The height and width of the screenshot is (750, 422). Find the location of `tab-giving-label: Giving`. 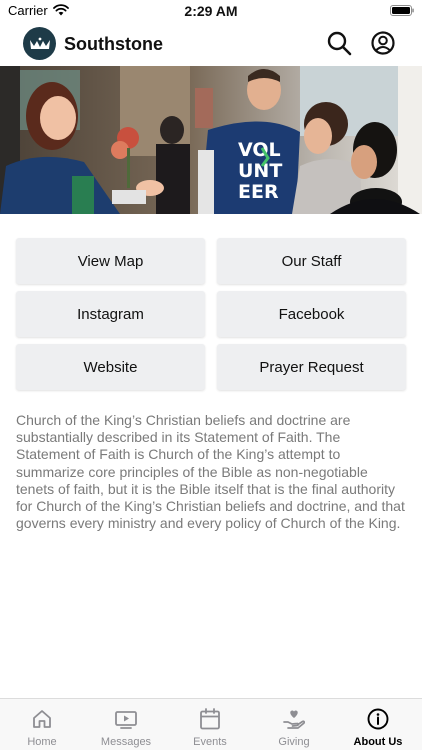

tab-giving-label: Giving is located at coordinates (294, 742).